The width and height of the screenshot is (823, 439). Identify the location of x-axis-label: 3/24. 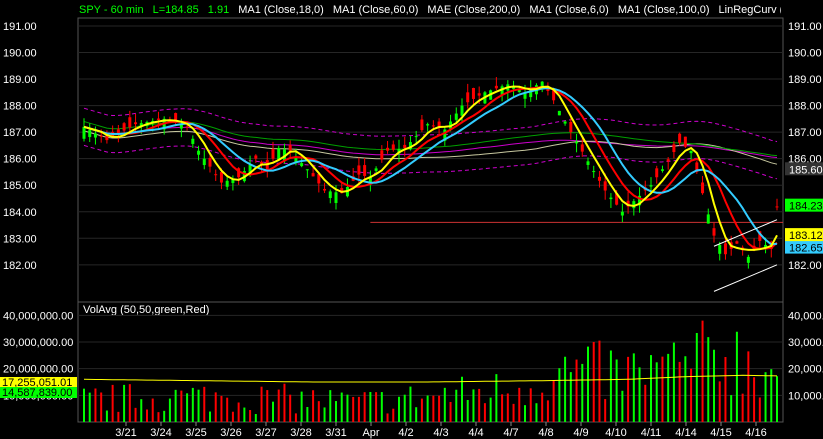
(160, 433).